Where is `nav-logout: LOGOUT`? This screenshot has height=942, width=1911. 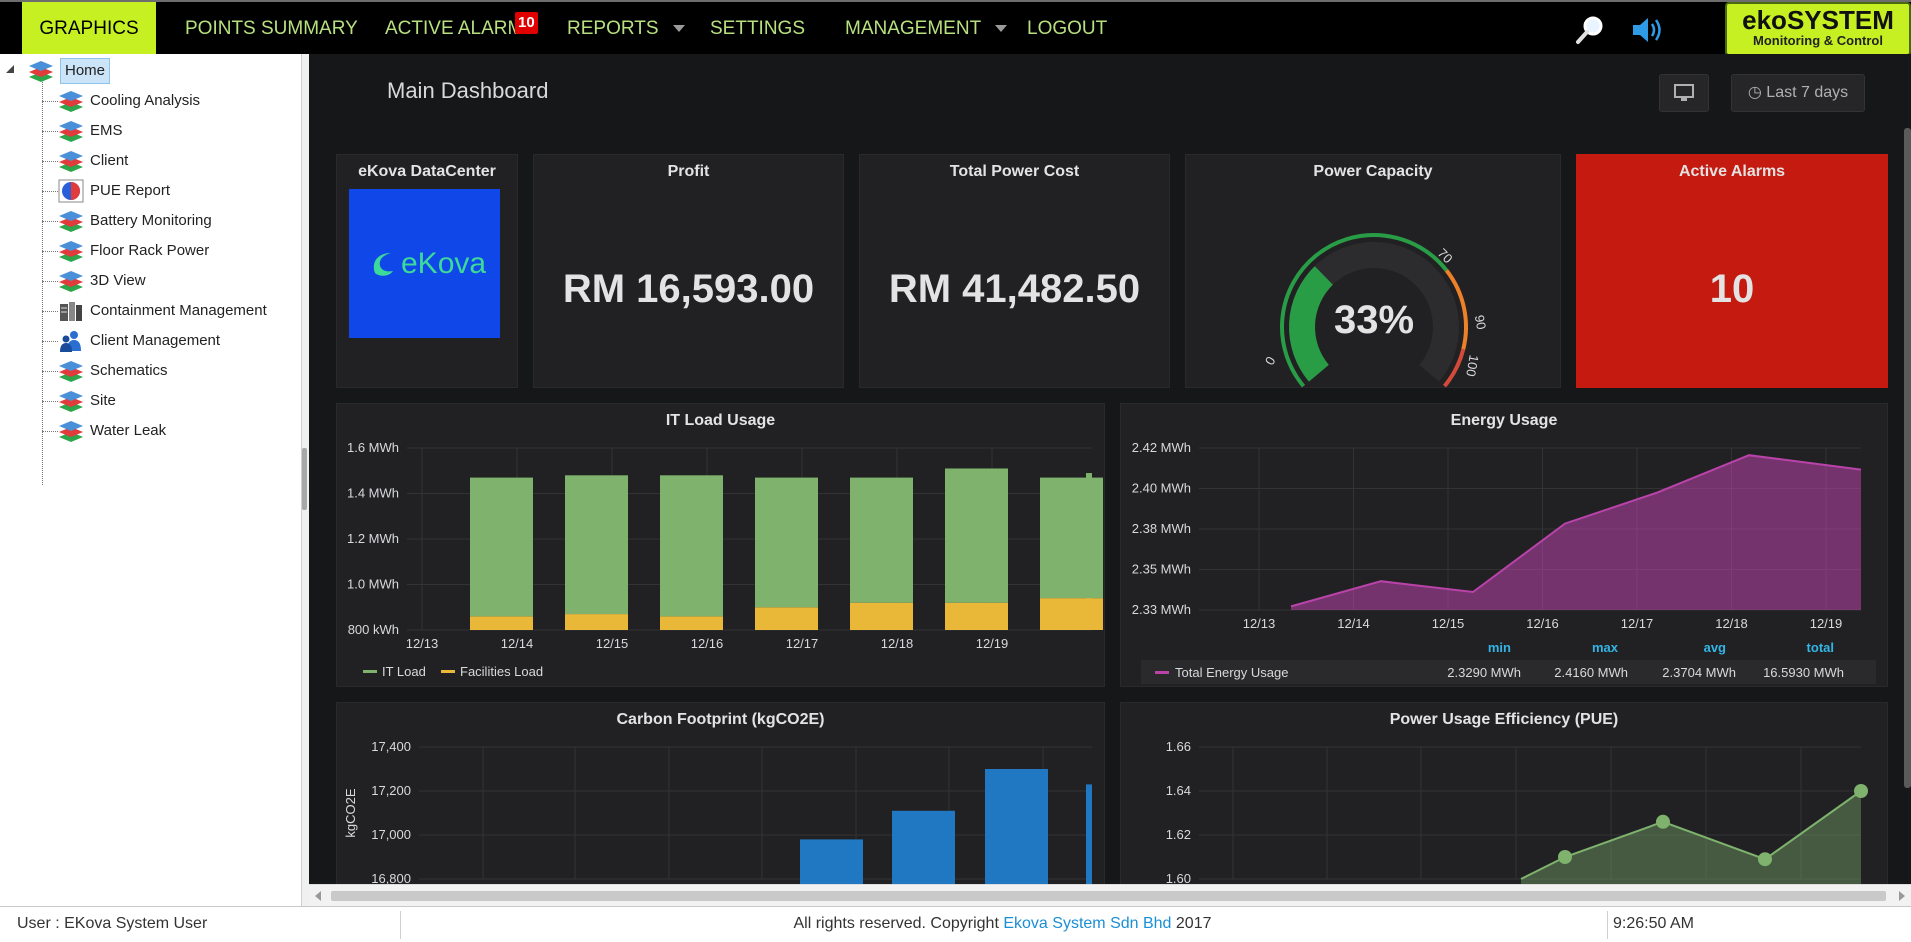 nav-logout: LOGOUT is located at coordinates (1067, 29).